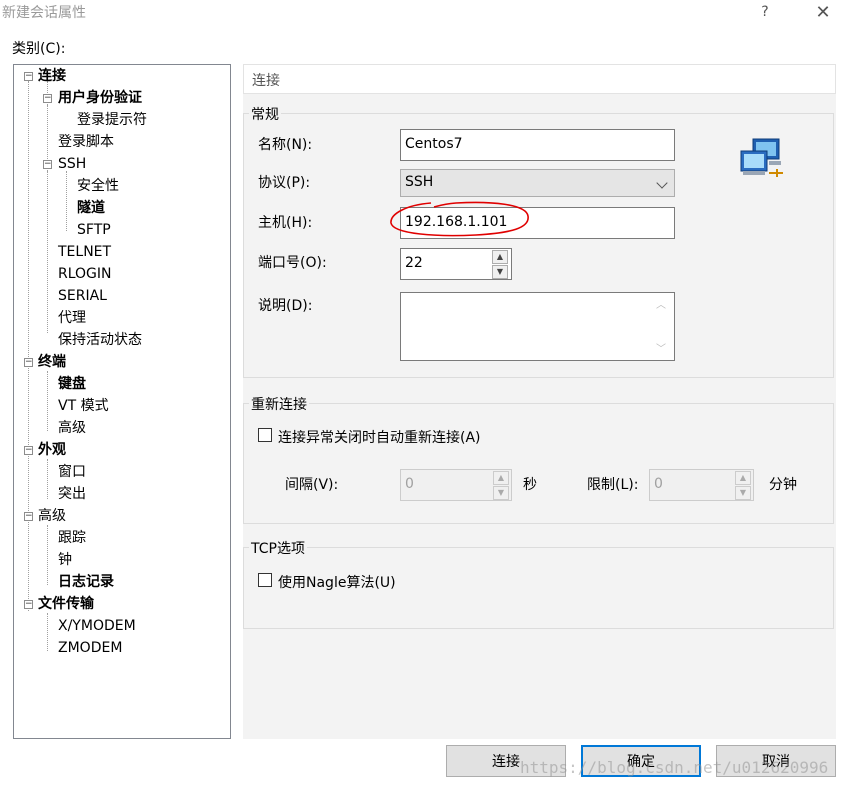 This screenshot has width=852, height=789. Describe the element at coordinates (312, 485) in the screenshot. I see `interval-label: 间隔(V):` at that location.